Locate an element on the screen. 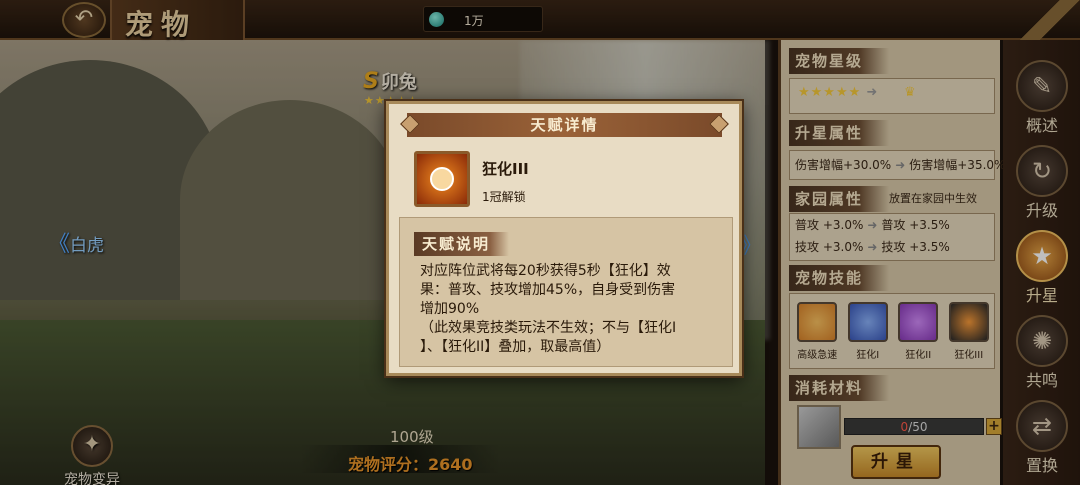  dialog-header: 天赋详情 is located at coordinates (564, 125).